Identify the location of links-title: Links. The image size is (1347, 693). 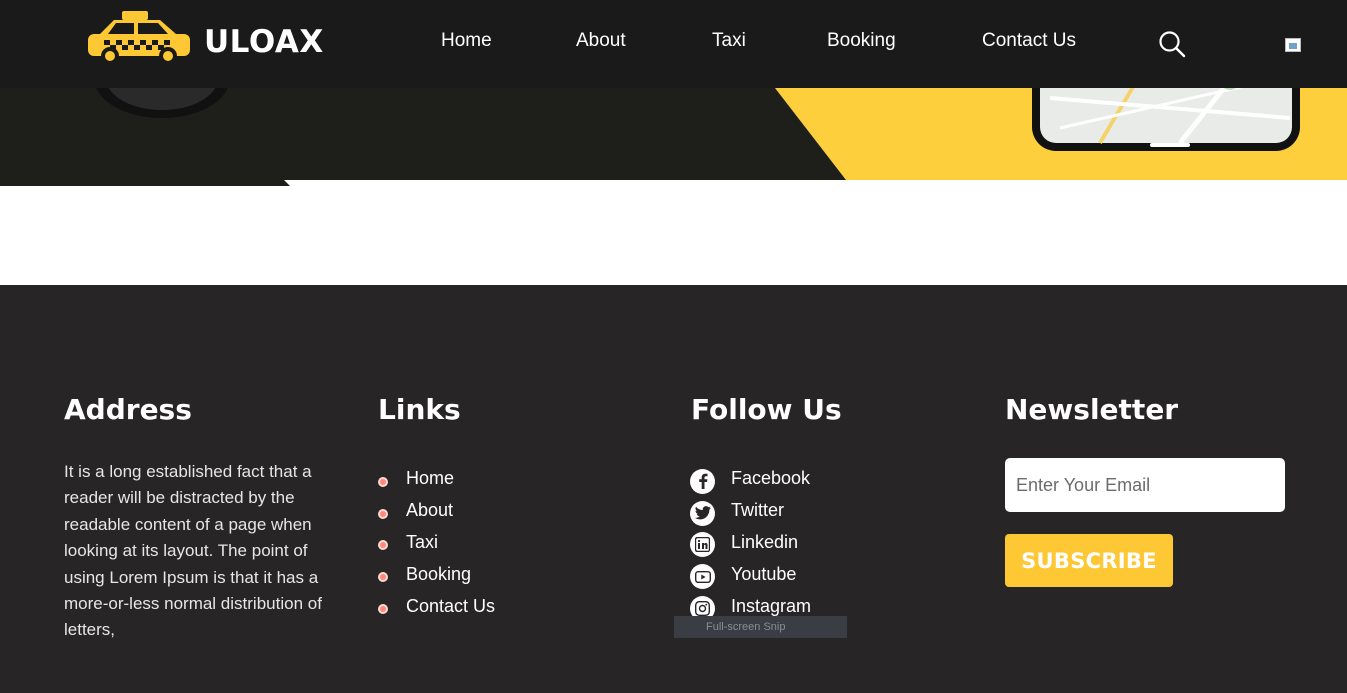
(419, 409).